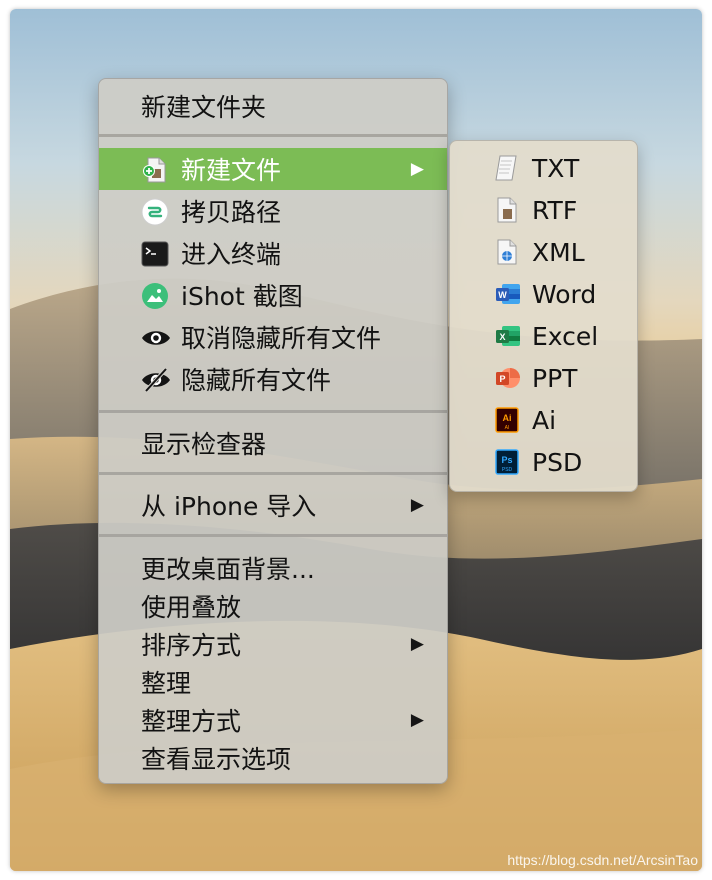 Image resolution: width=712 pixels, height=880 pixels. Describe the element at coordinates (507, 336) in the screenshot. I see `excel-icon: X` at that location.